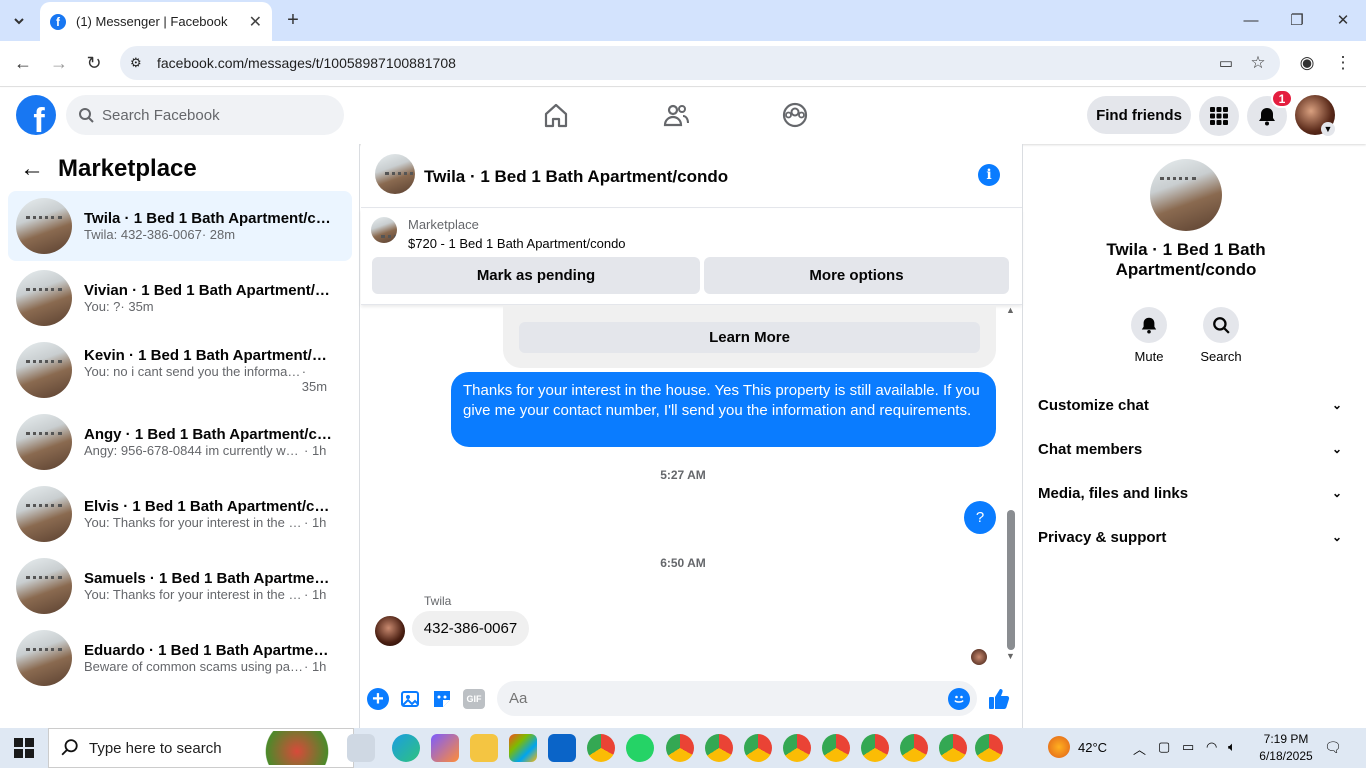 The width and height of the screenshot is (1366, 768). Describe the element at coordinates (1307, 63) in the screenshot. I see `profile-icon: ◉` at that location.